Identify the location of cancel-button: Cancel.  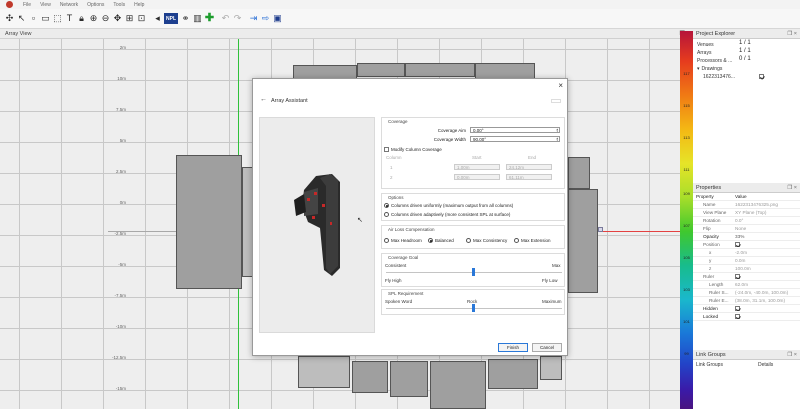
(547, 347).